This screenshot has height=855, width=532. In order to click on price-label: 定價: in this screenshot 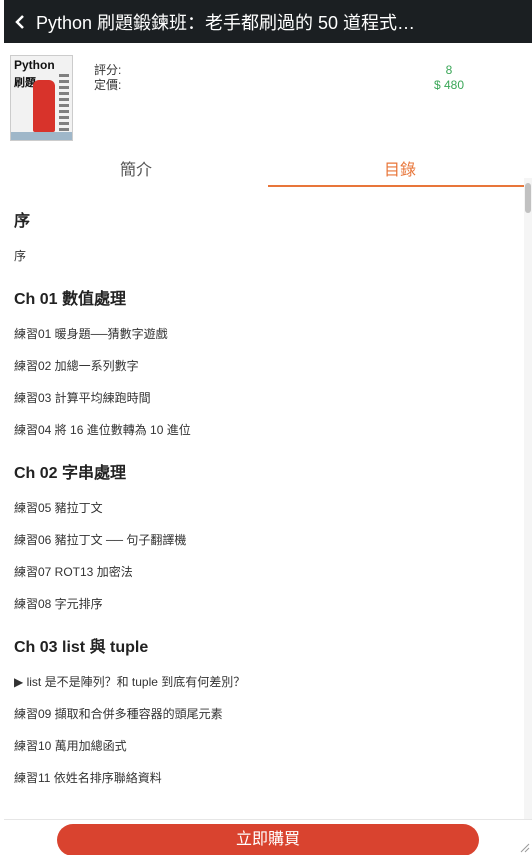, I will do `click(108, 85)`.